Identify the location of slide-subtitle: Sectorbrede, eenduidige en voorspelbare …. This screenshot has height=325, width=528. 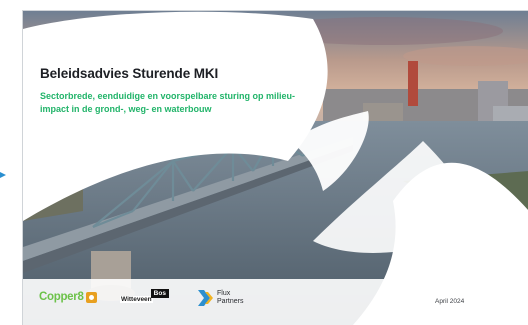
(168, 102).